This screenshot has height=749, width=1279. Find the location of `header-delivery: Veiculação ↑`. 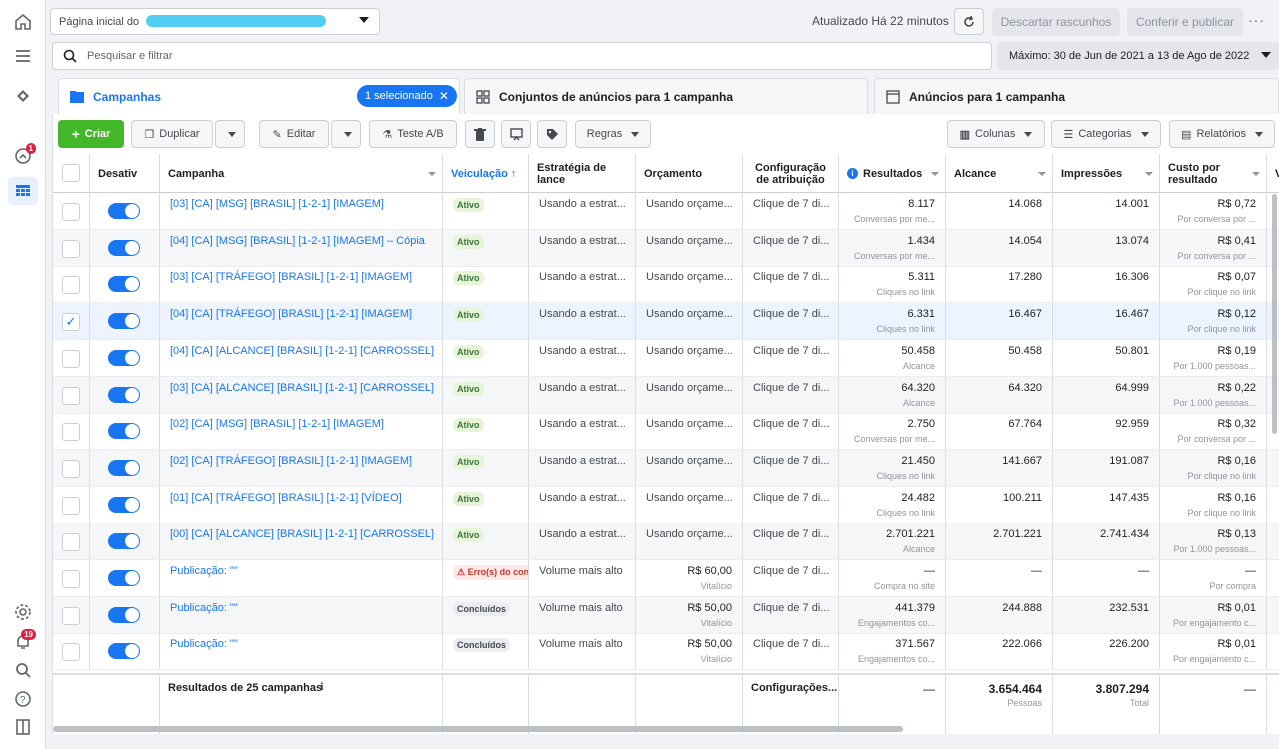

header-delivery: Veiculação ↑ is located at coordinates (486, 173).